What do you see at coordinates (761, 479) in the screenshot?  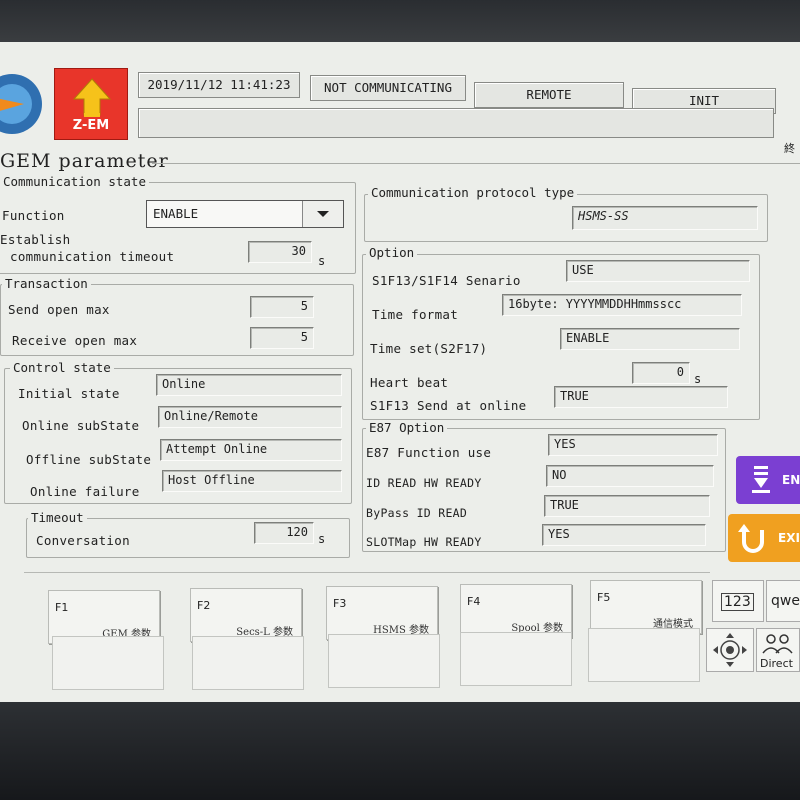 I see `download-arrow-icon` at bounding box center [761, 479].